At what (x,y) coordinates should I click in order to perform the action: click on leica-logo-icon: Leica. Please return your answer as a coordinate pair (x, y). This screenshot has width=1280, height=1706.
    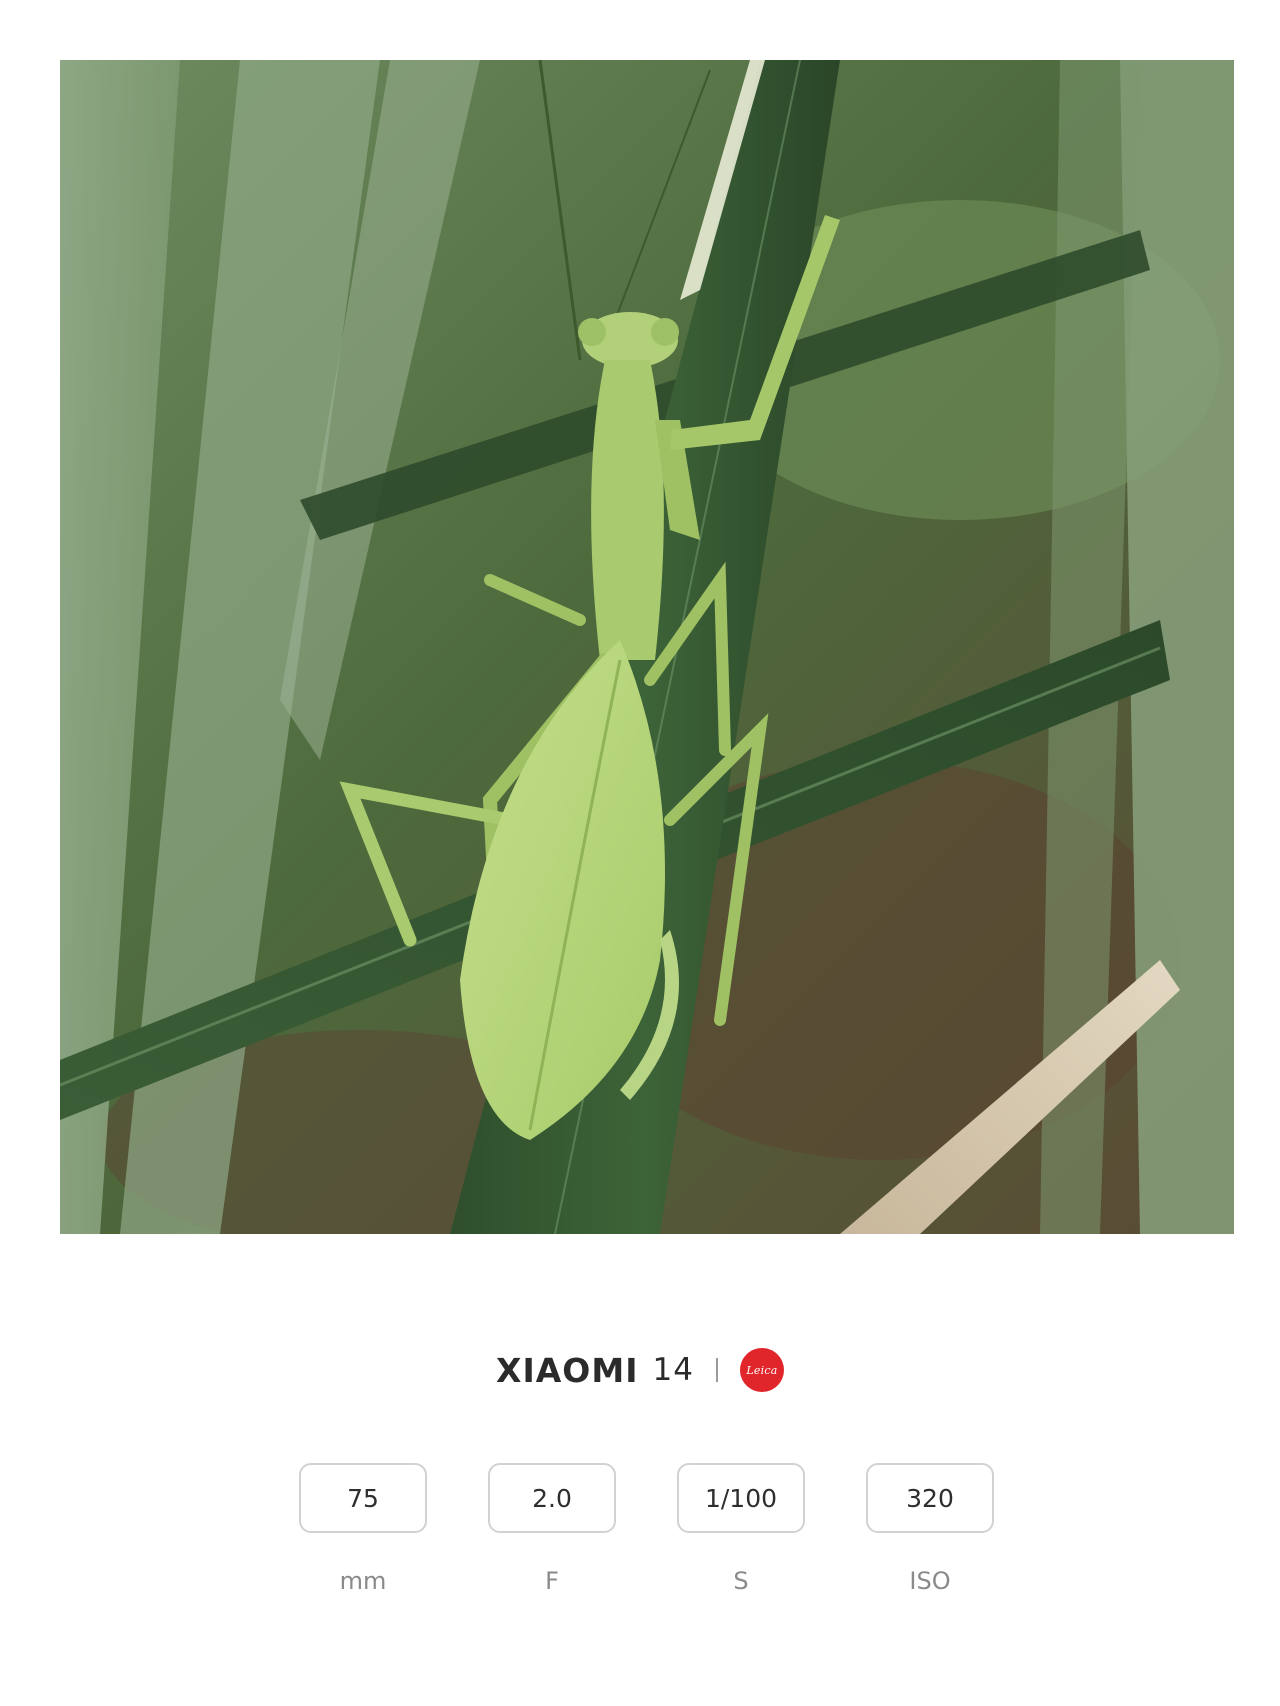
    Looking at the image, I should click on (761, 1370).